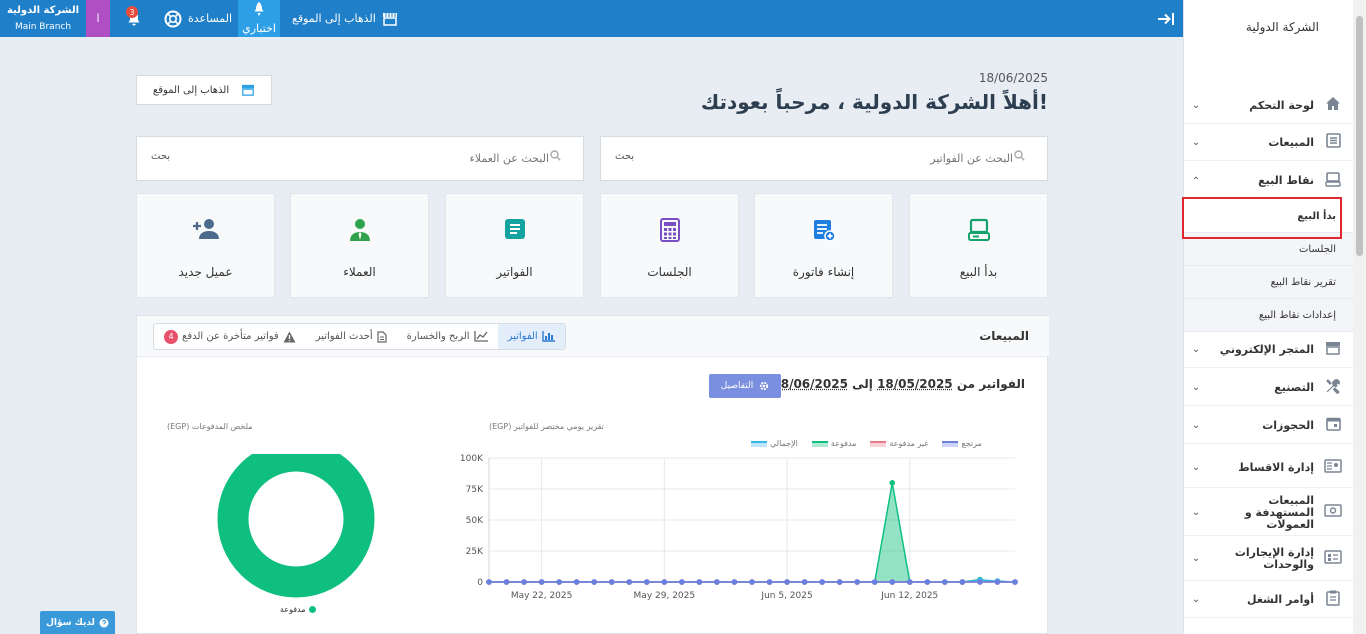  I want to click on sidebar-item-label: الحجوزات, so click(1288, 425).